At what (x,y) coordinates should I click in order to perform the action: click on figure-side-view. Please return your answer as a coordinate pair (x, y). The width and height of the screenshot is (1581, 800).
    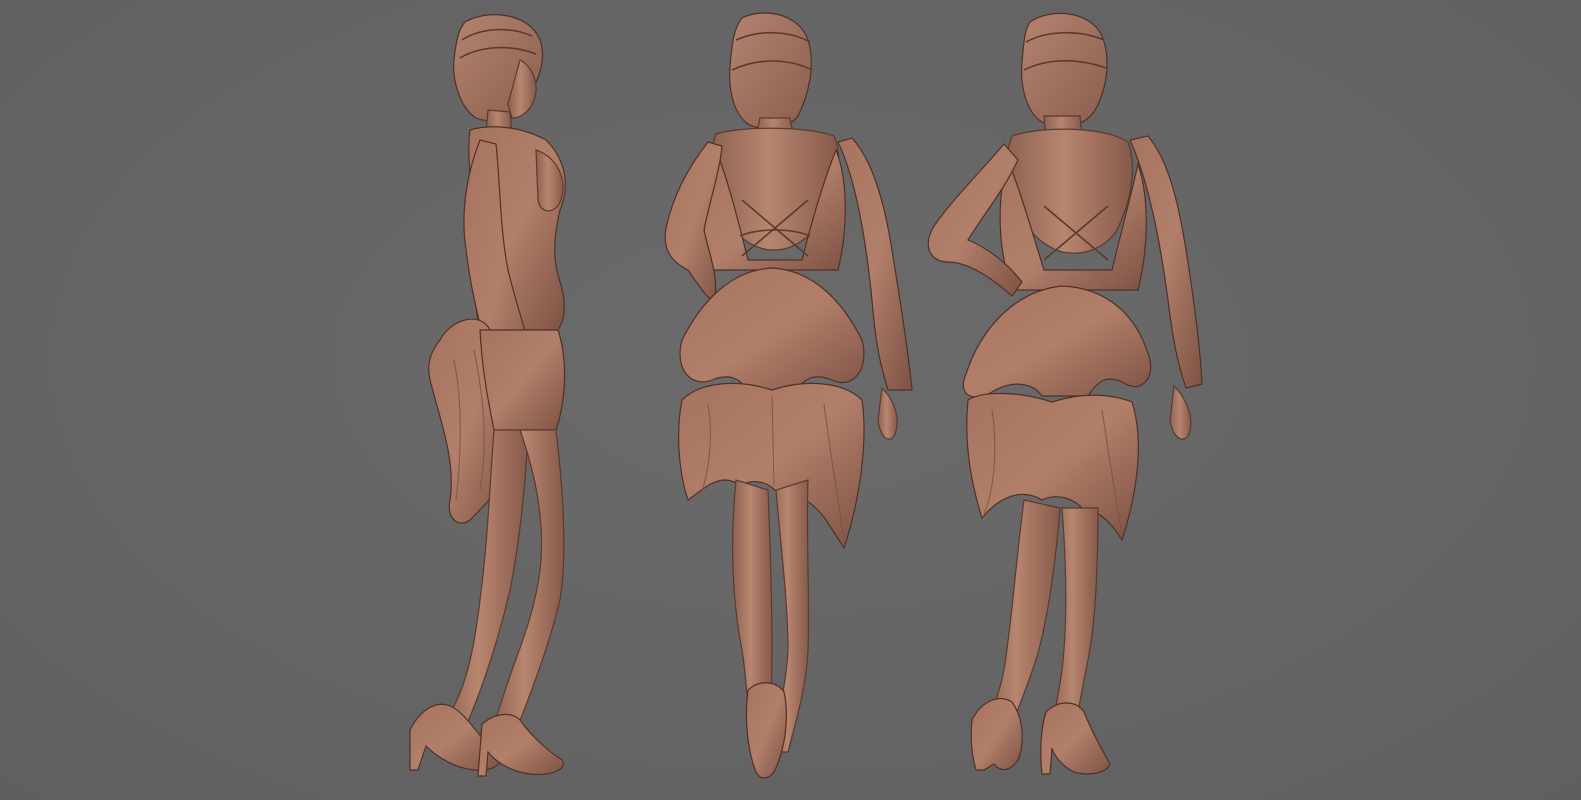
    Looking at the image, I should click on (487, 395).